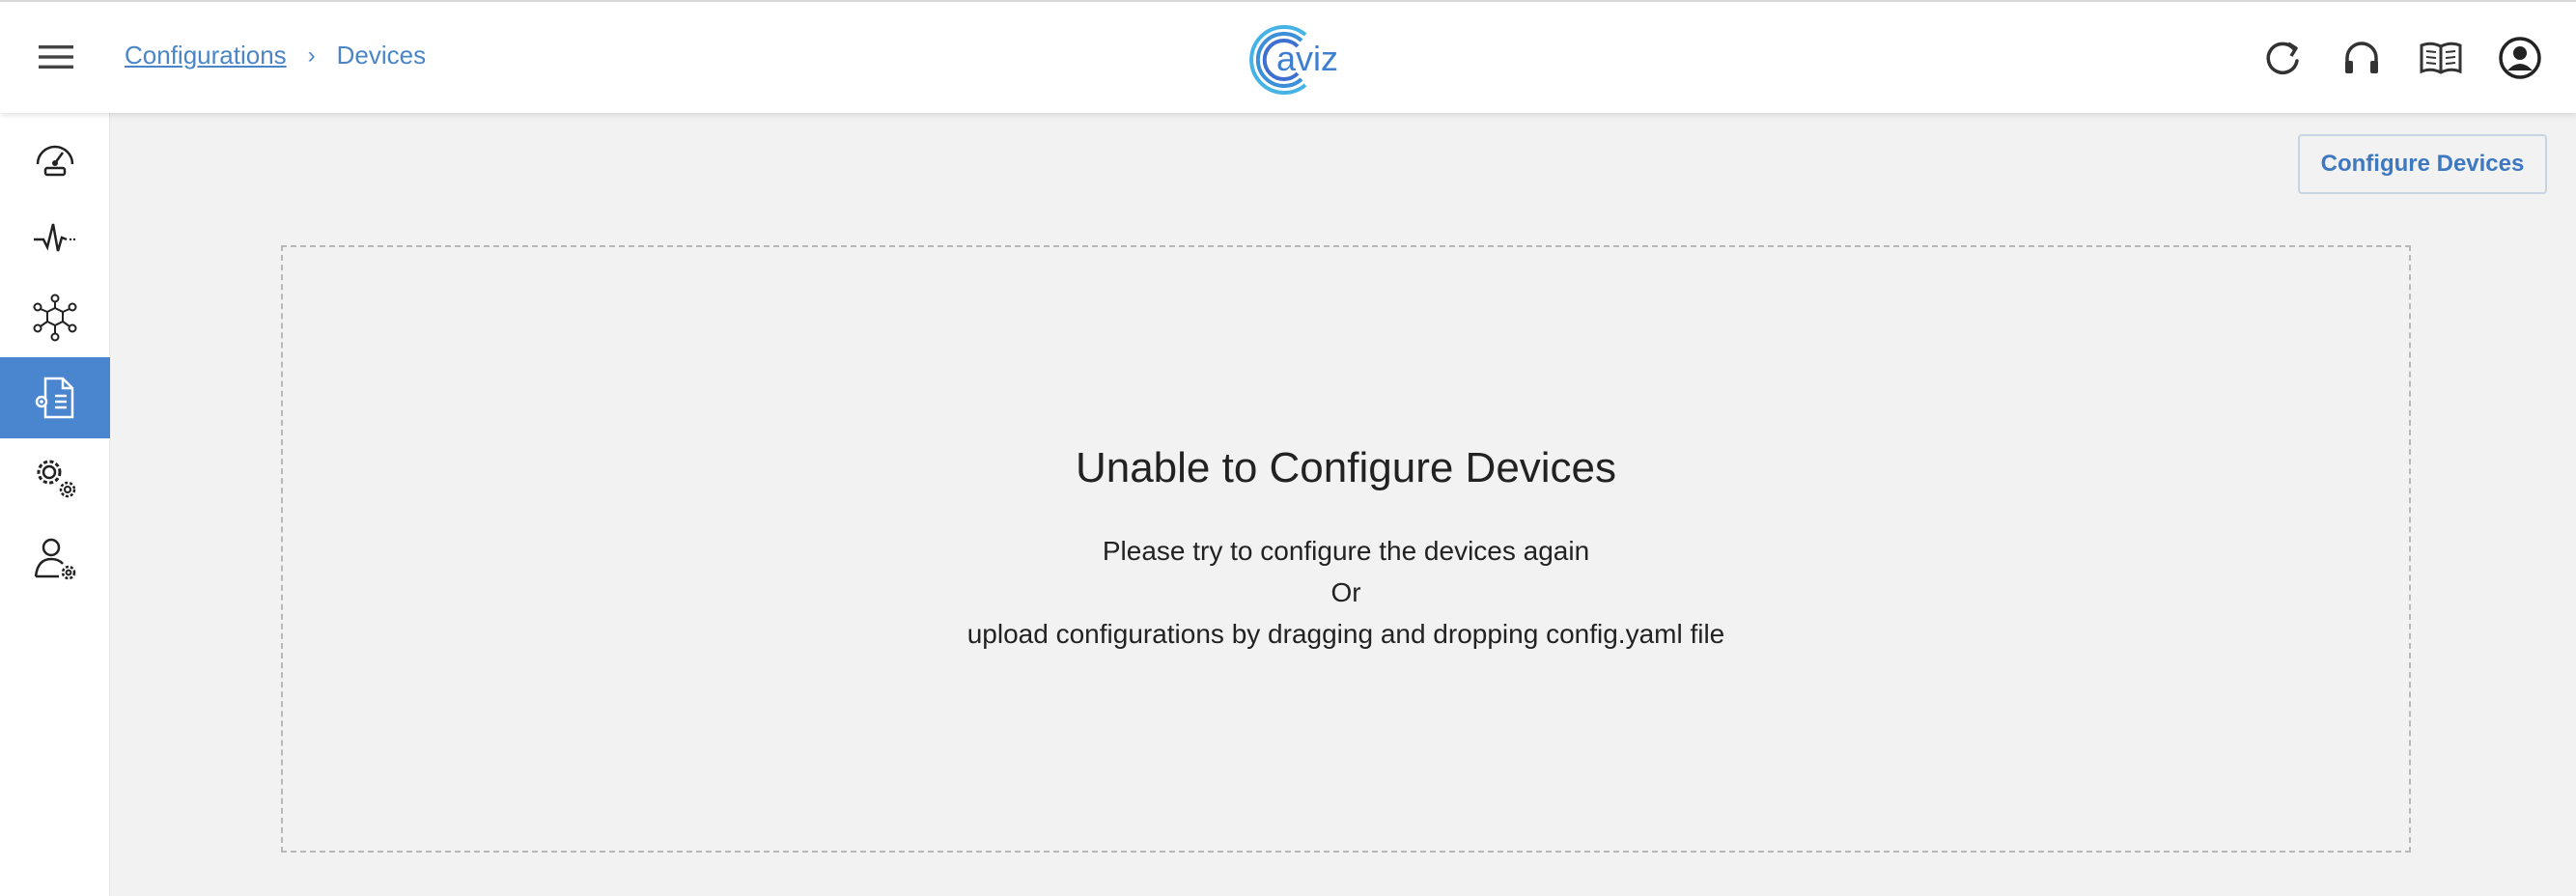 This screenshot has width=2576, height=896. I want to click on sidebar-item-dashboard, so click(55, 157).